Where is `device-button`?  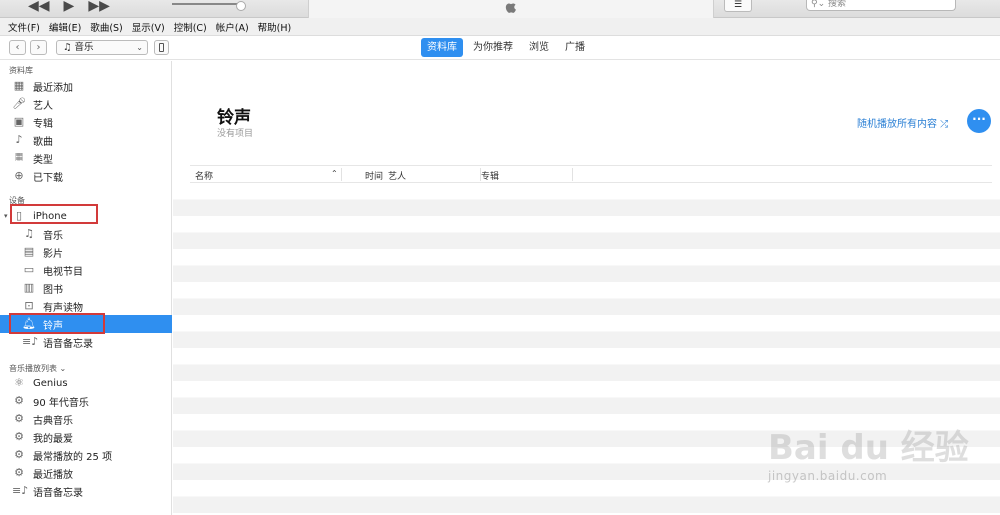
device-button is located at coordinates (161, 47).